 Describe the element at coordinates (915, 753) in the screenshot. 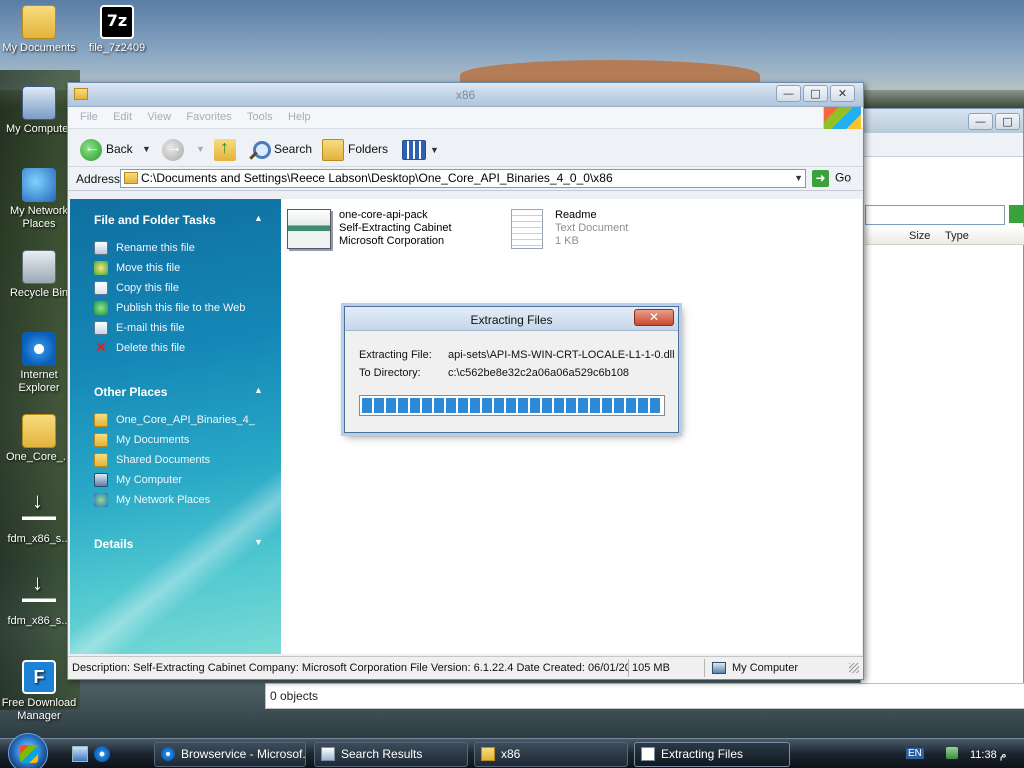

I see `language-indicator: EN` at that location.